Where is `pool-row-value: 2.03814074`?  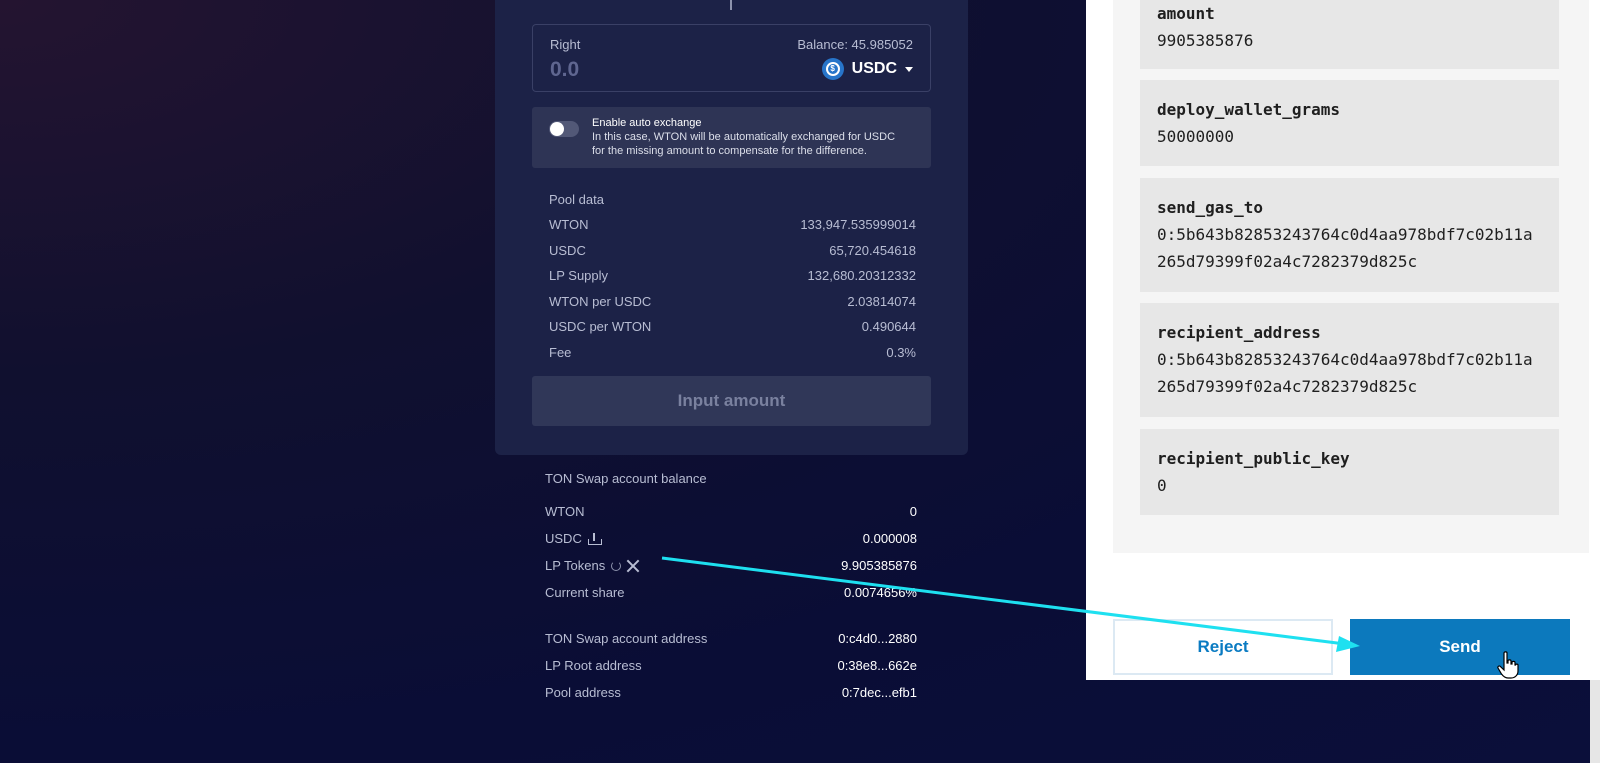 pool-row-value: 2.03814074 is located at coordinates (881, 301).